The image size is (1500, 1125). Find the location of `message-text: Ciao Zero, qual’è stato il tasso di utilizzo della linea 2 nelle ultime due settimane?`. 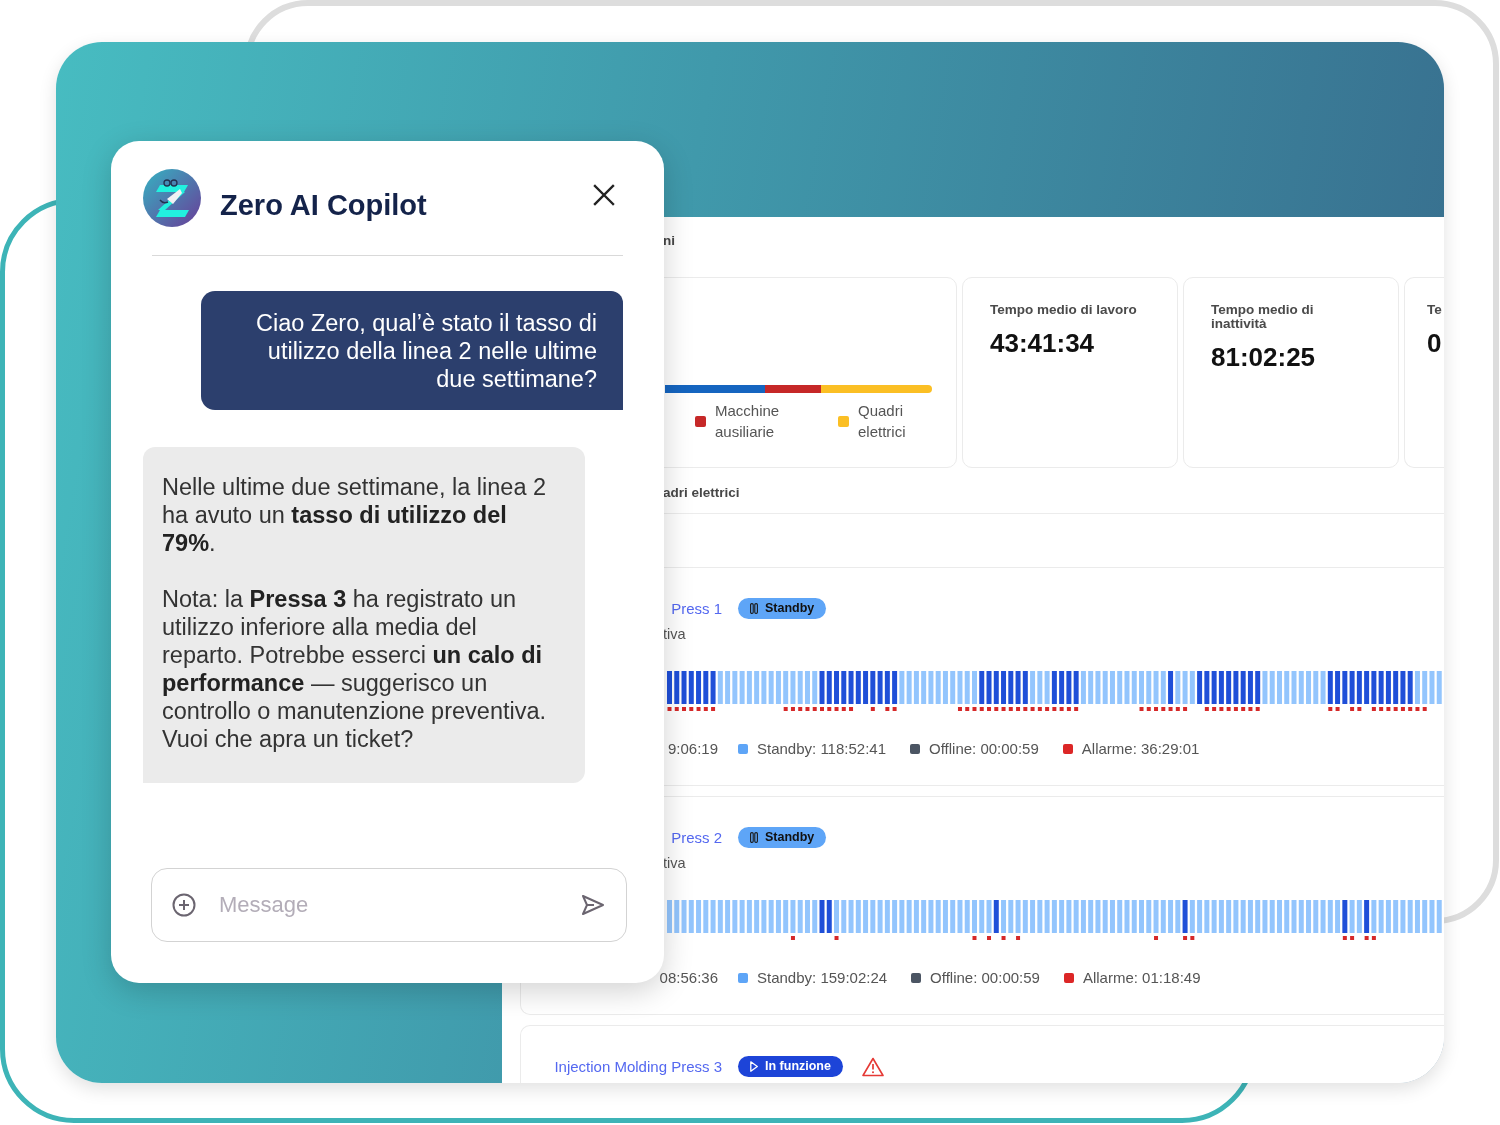

message-text: Ciao Zero, qual’è stato il tasso di utilizzo della linea 2 nelle ultime due settimane? is located at coordinates (426, 351).